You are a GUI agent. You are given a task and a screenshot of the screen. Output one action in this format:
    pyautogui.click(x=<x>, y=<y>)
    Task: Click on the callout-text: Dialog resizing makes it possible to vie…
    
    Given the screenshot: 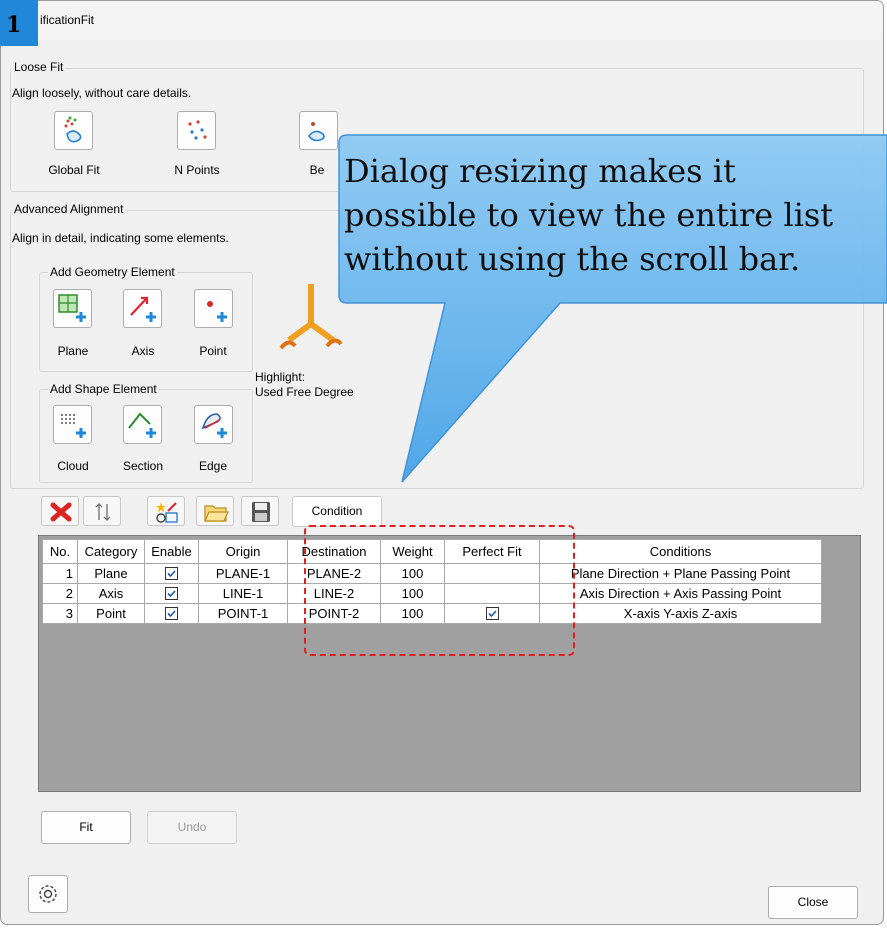 What is the action you would take?
    pyautogui.click(x=615, y=215)
    